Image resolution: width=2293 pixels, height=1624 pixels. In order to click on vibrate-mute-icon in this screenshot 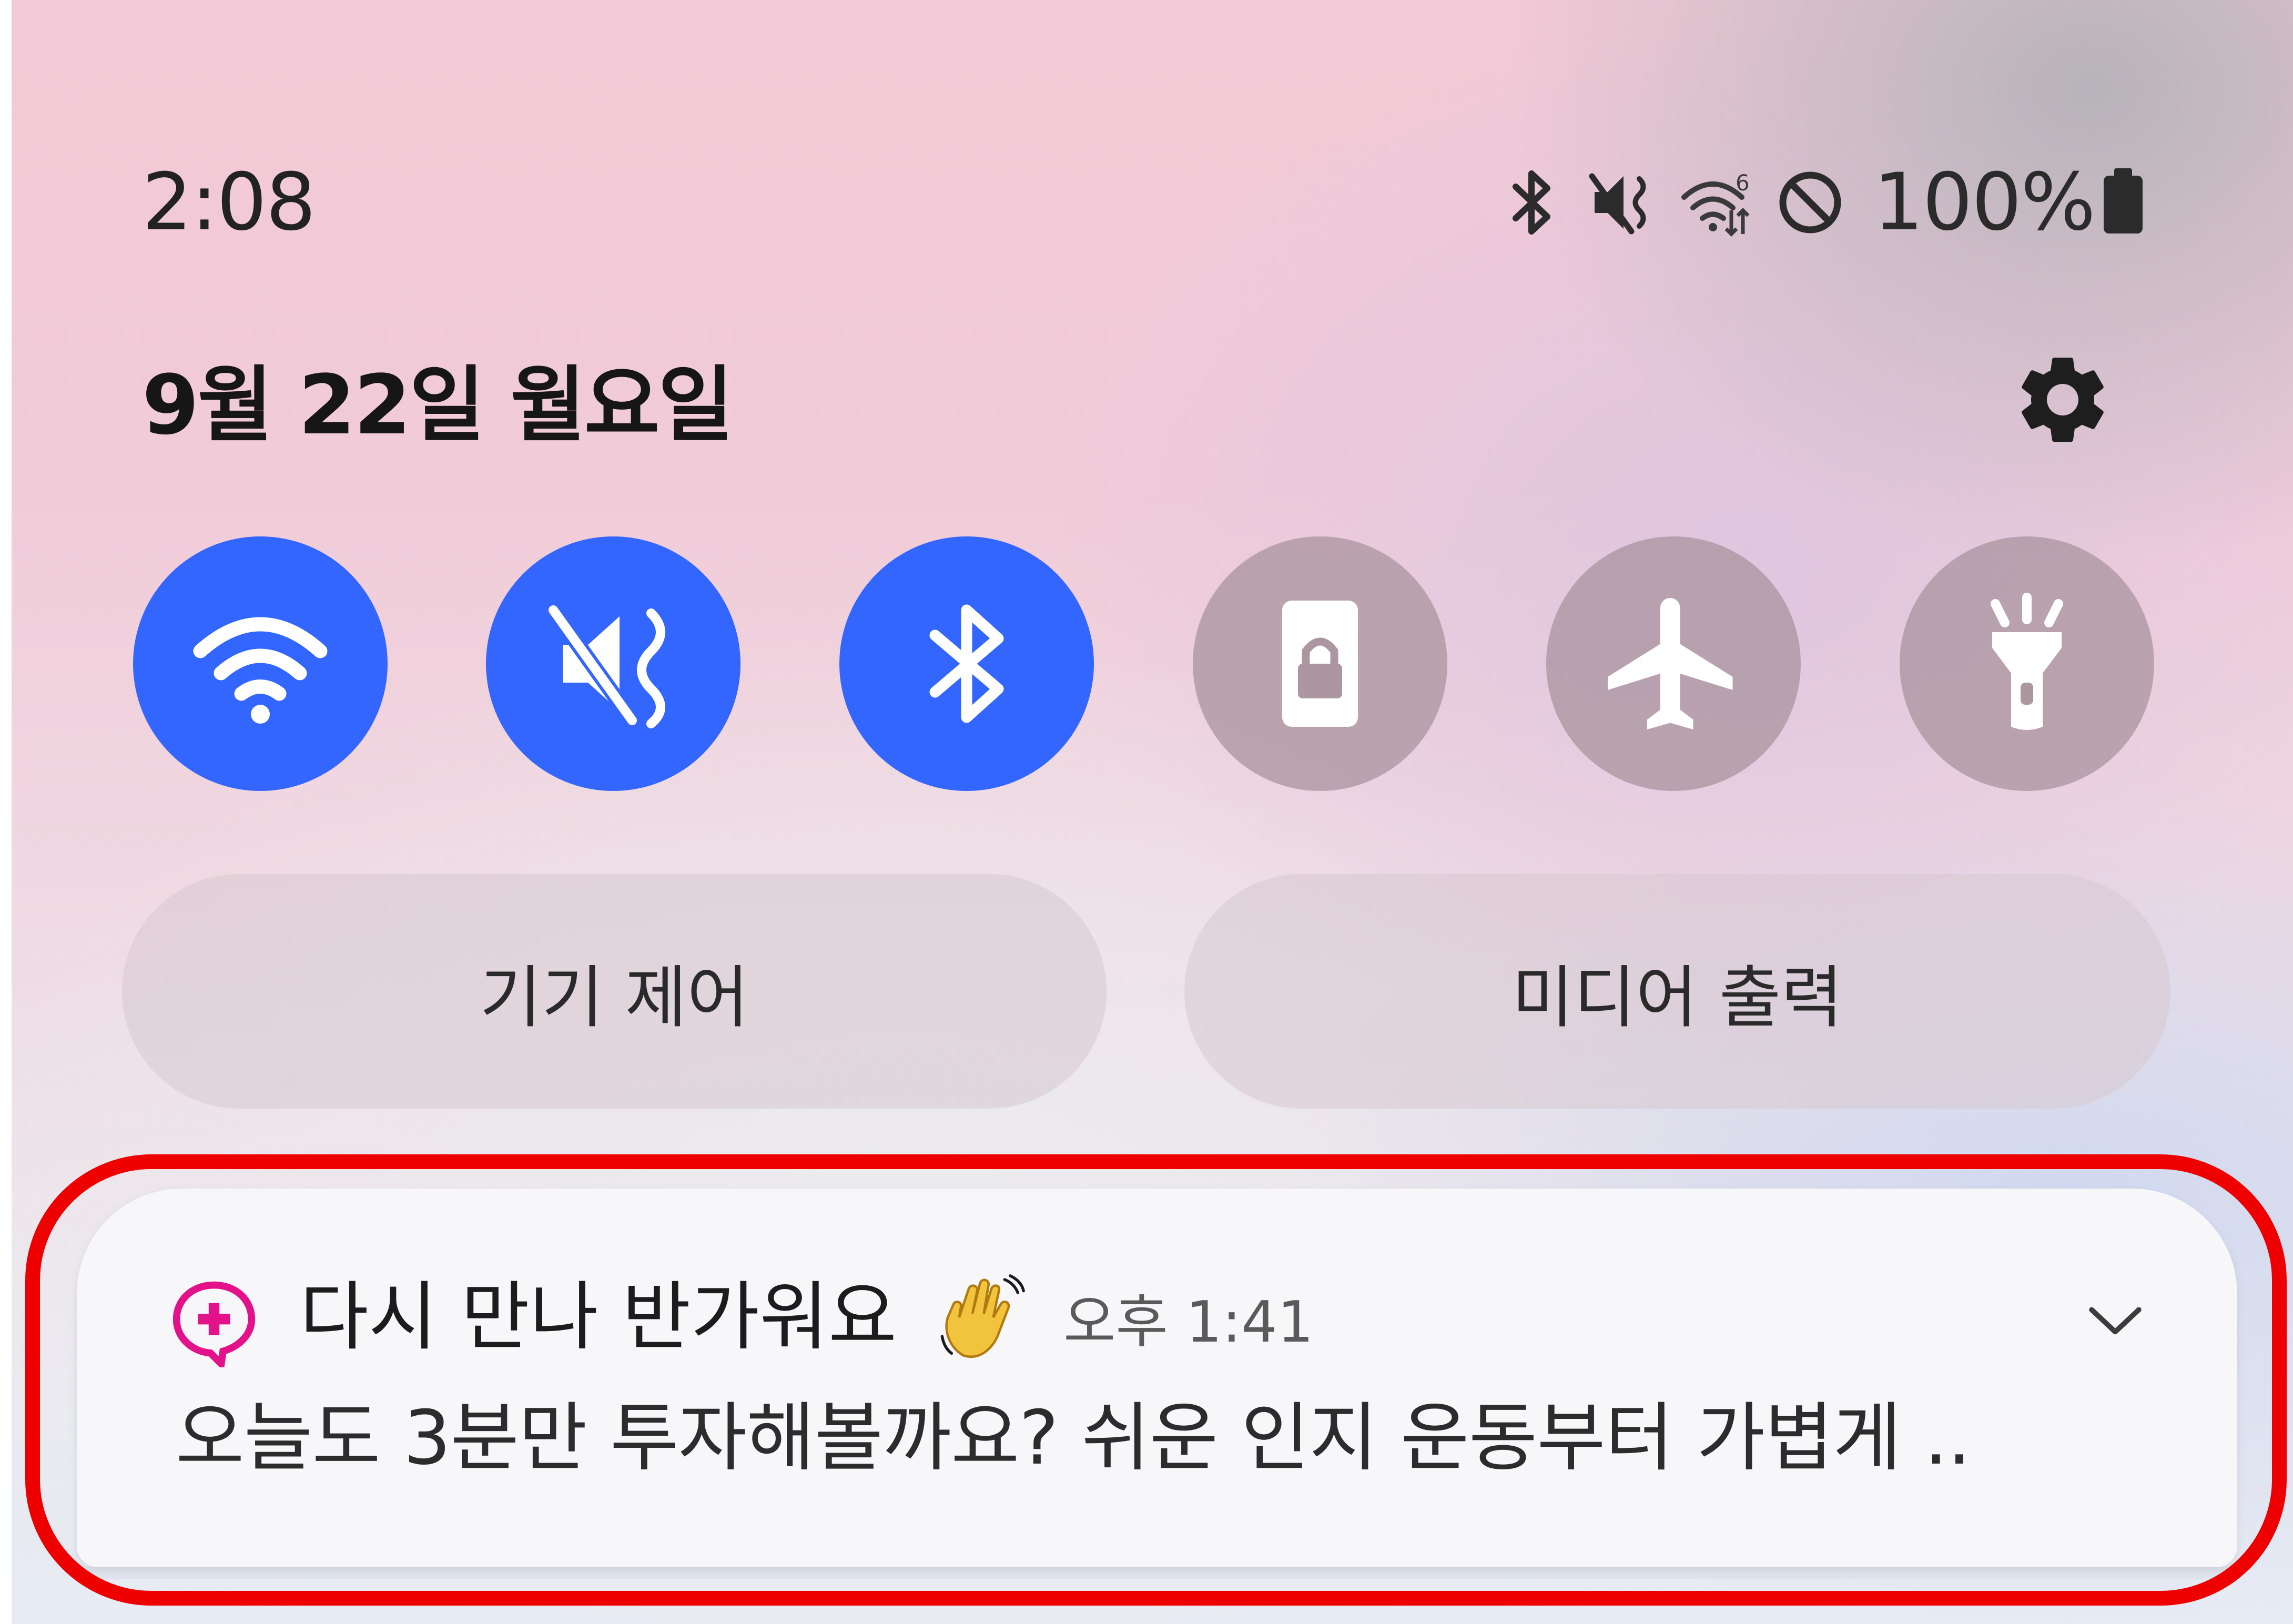, I will do `click(605, 665)`.